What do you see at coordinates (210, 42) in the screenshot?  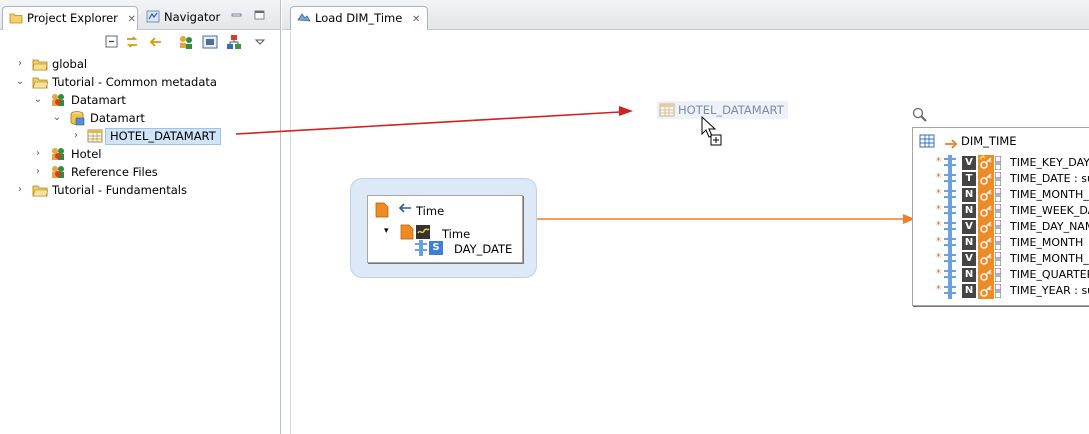 I see `filter-icon` at bounding box center [210, 42].